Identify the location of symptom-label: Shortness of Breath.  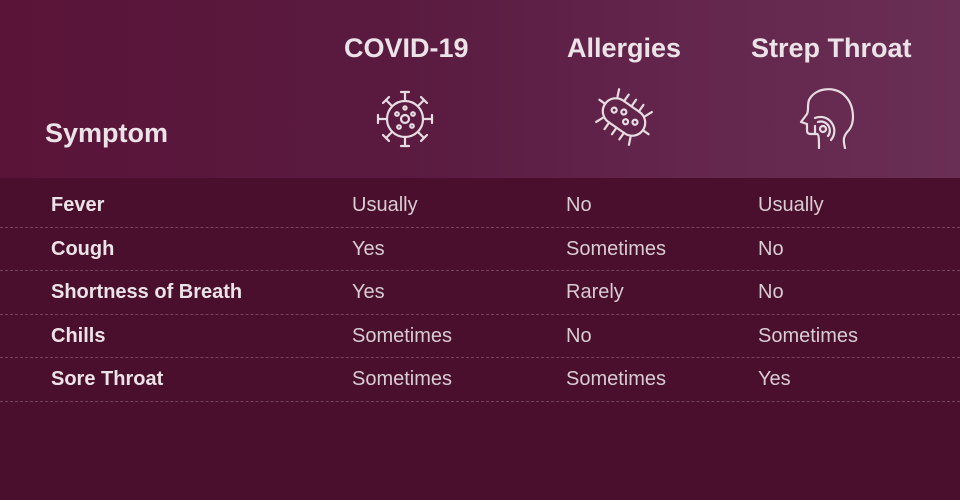
(147, 292).